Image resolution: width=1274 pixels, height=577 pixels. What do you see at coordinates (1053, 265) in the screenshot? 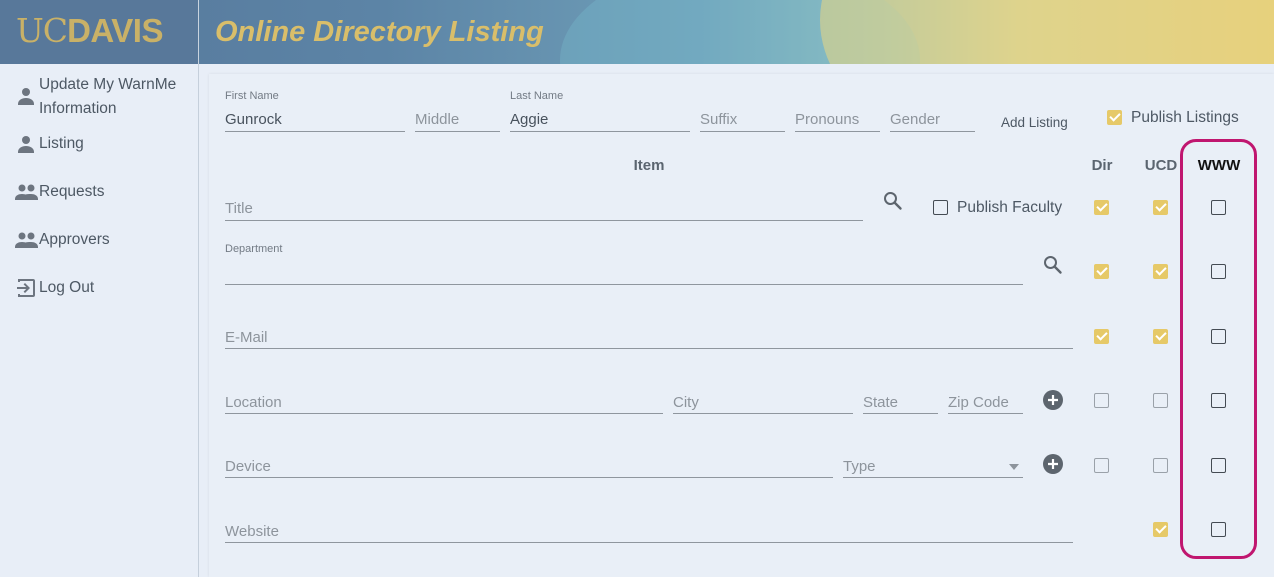
I see `search-icon` at bounding box center [1053, 265].